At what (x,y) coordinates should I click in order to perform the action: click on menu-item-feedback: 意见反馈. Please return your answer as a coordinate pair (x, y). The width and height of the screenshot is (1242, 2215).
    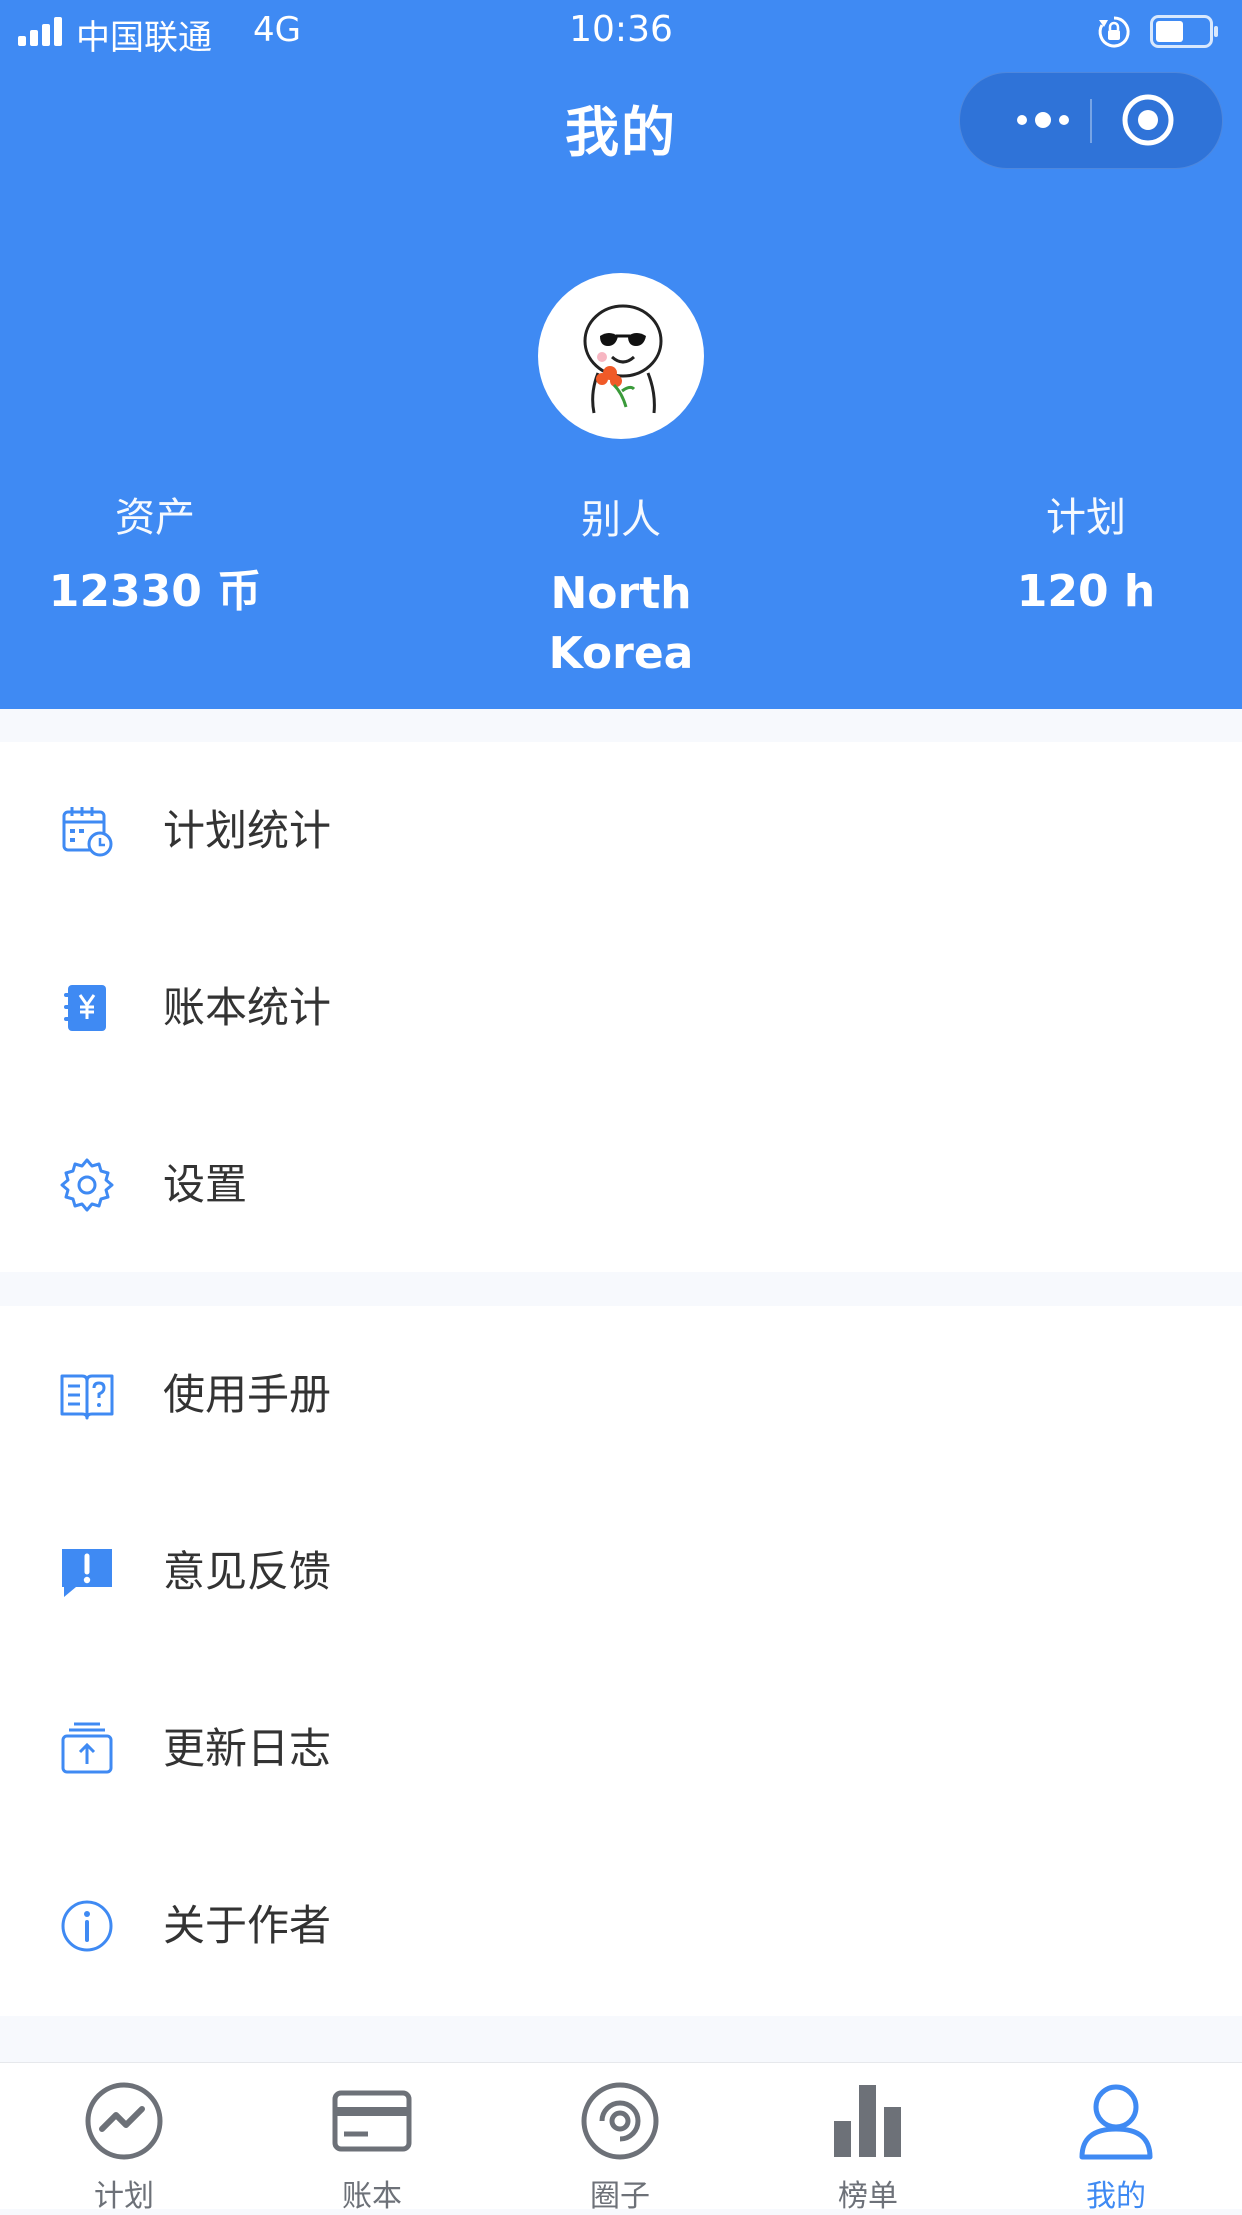
    Looking at the image, I should click on (621, 1571).